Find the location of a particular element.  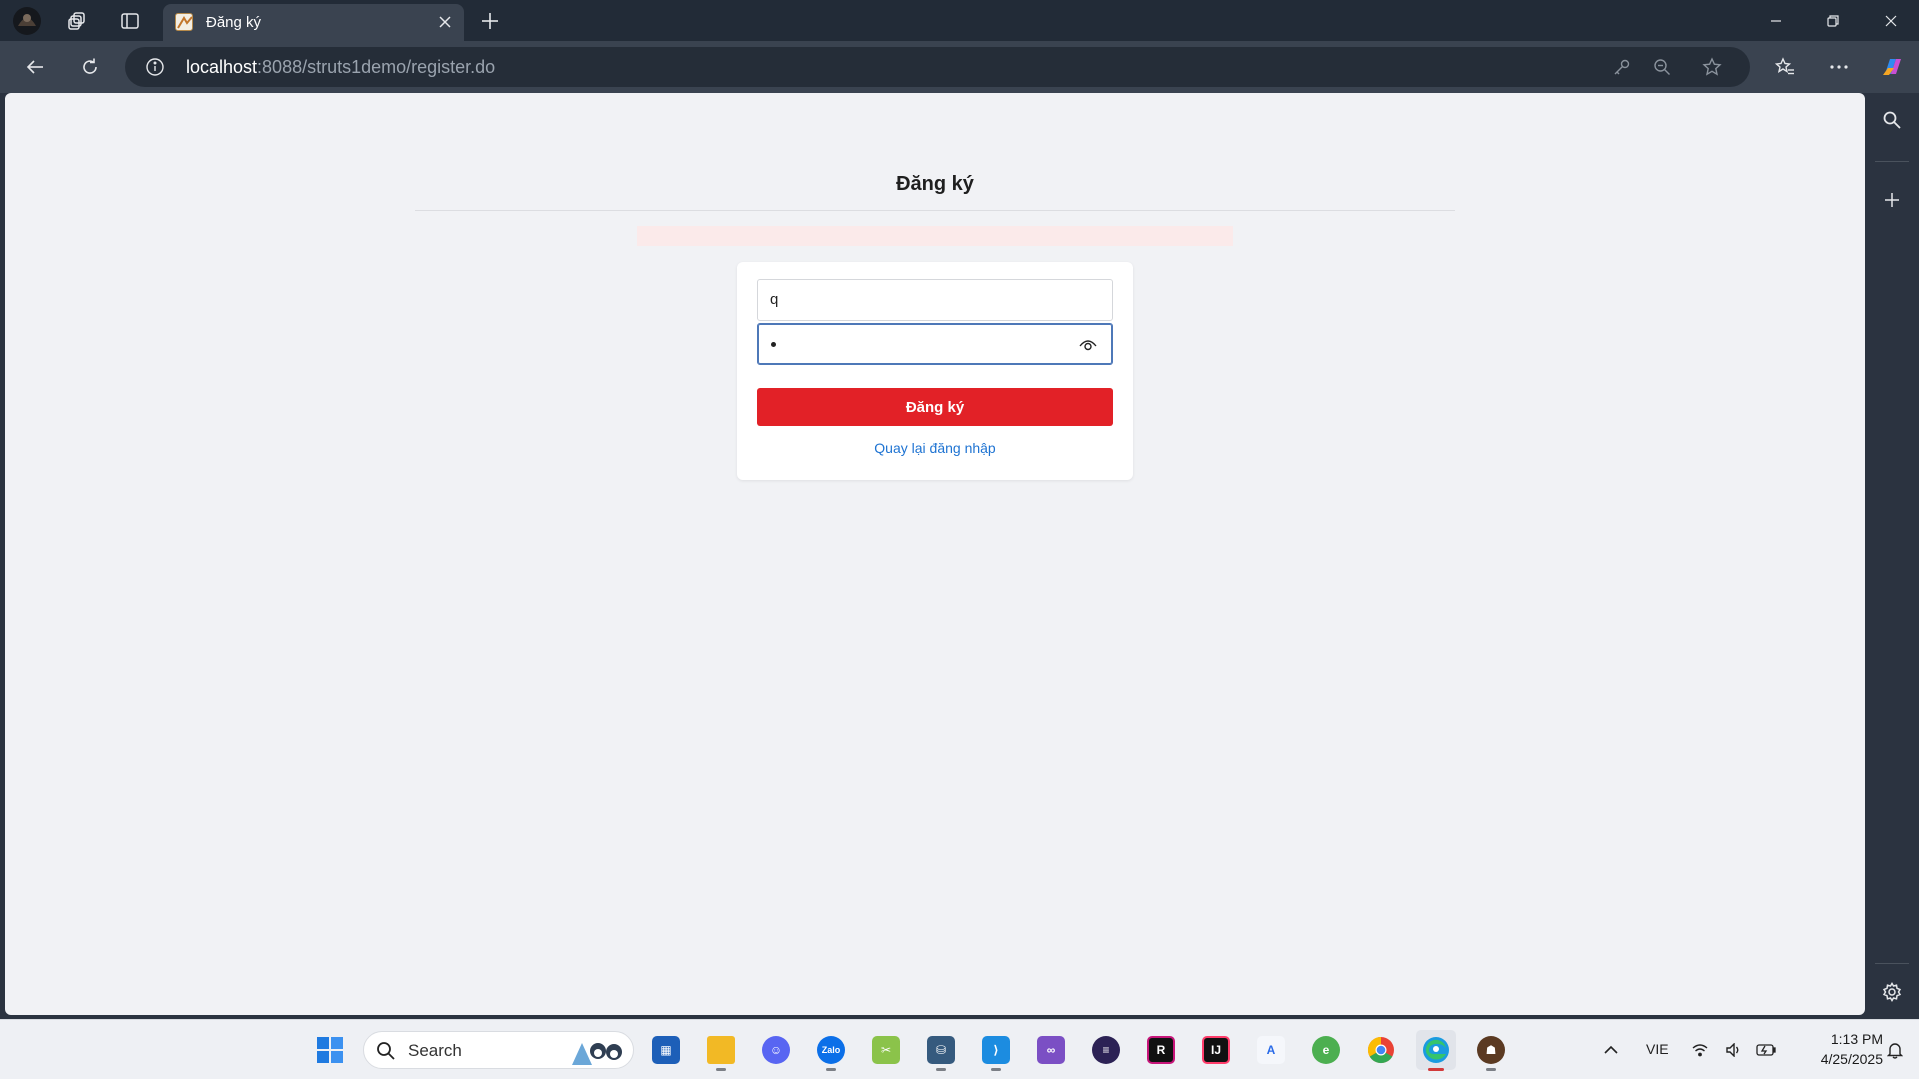

sidebar-search-icon is located at coordinates (1892, 120).